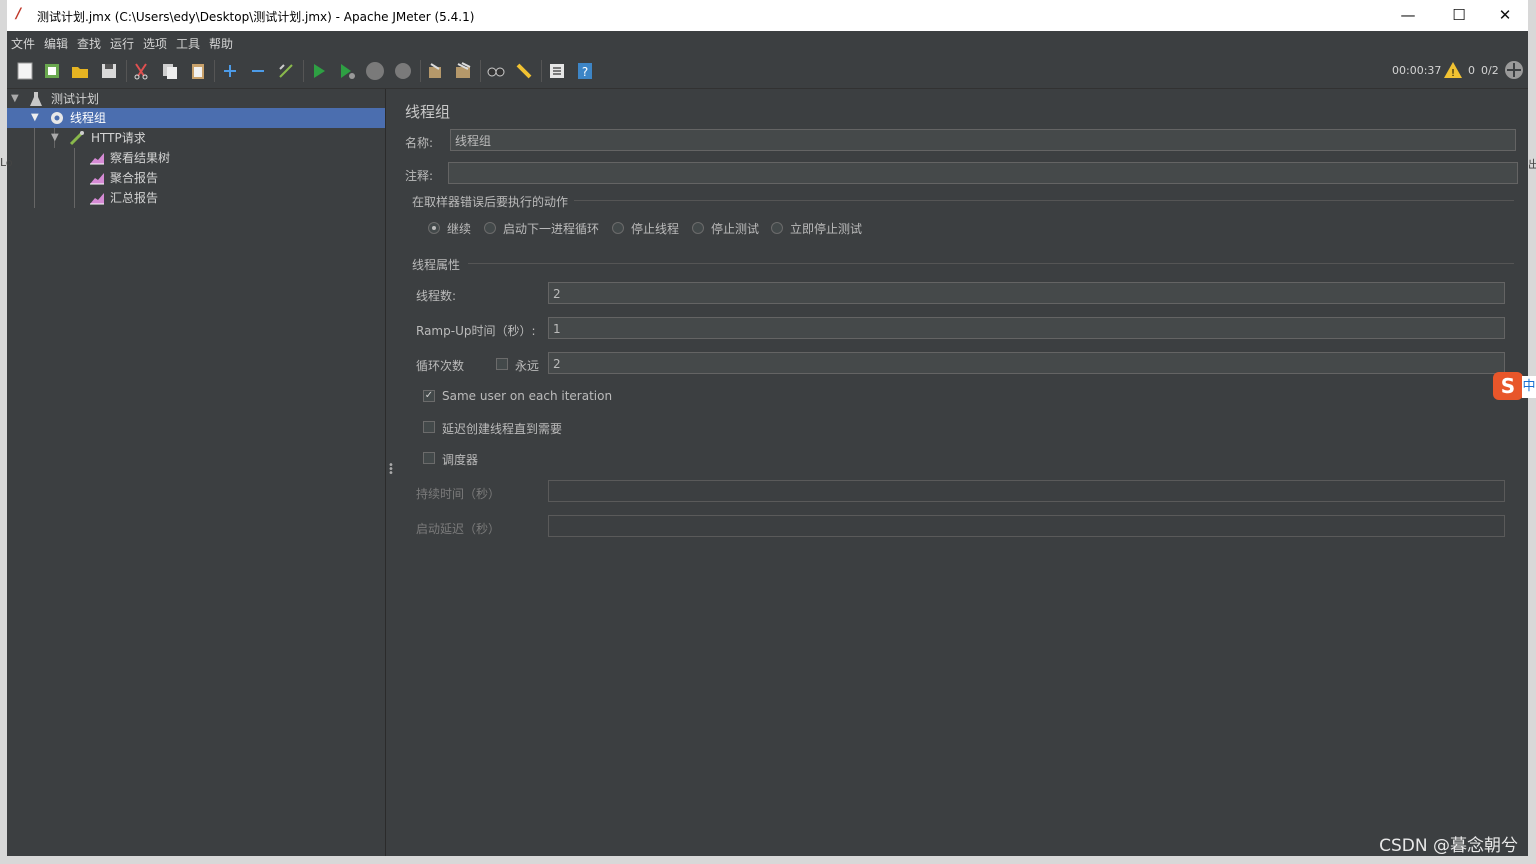 Image resolution: width=1536 pixels, height=864 pixels. What do you see at coordinates (777, 228) in the screenshot?
I see `radio-stop-test-now` at bounding box center [777, 228].